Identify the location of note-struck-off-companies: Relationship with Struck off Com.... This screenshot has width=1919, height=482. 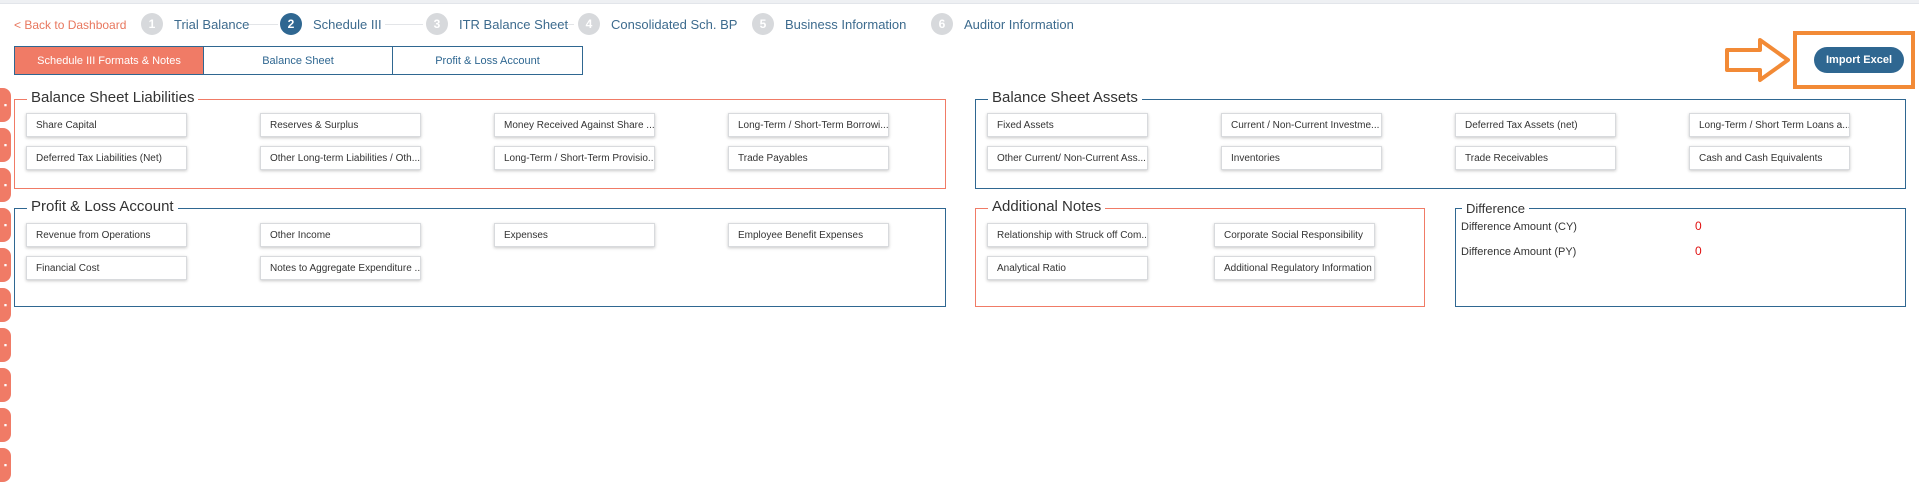
(1067, 235).